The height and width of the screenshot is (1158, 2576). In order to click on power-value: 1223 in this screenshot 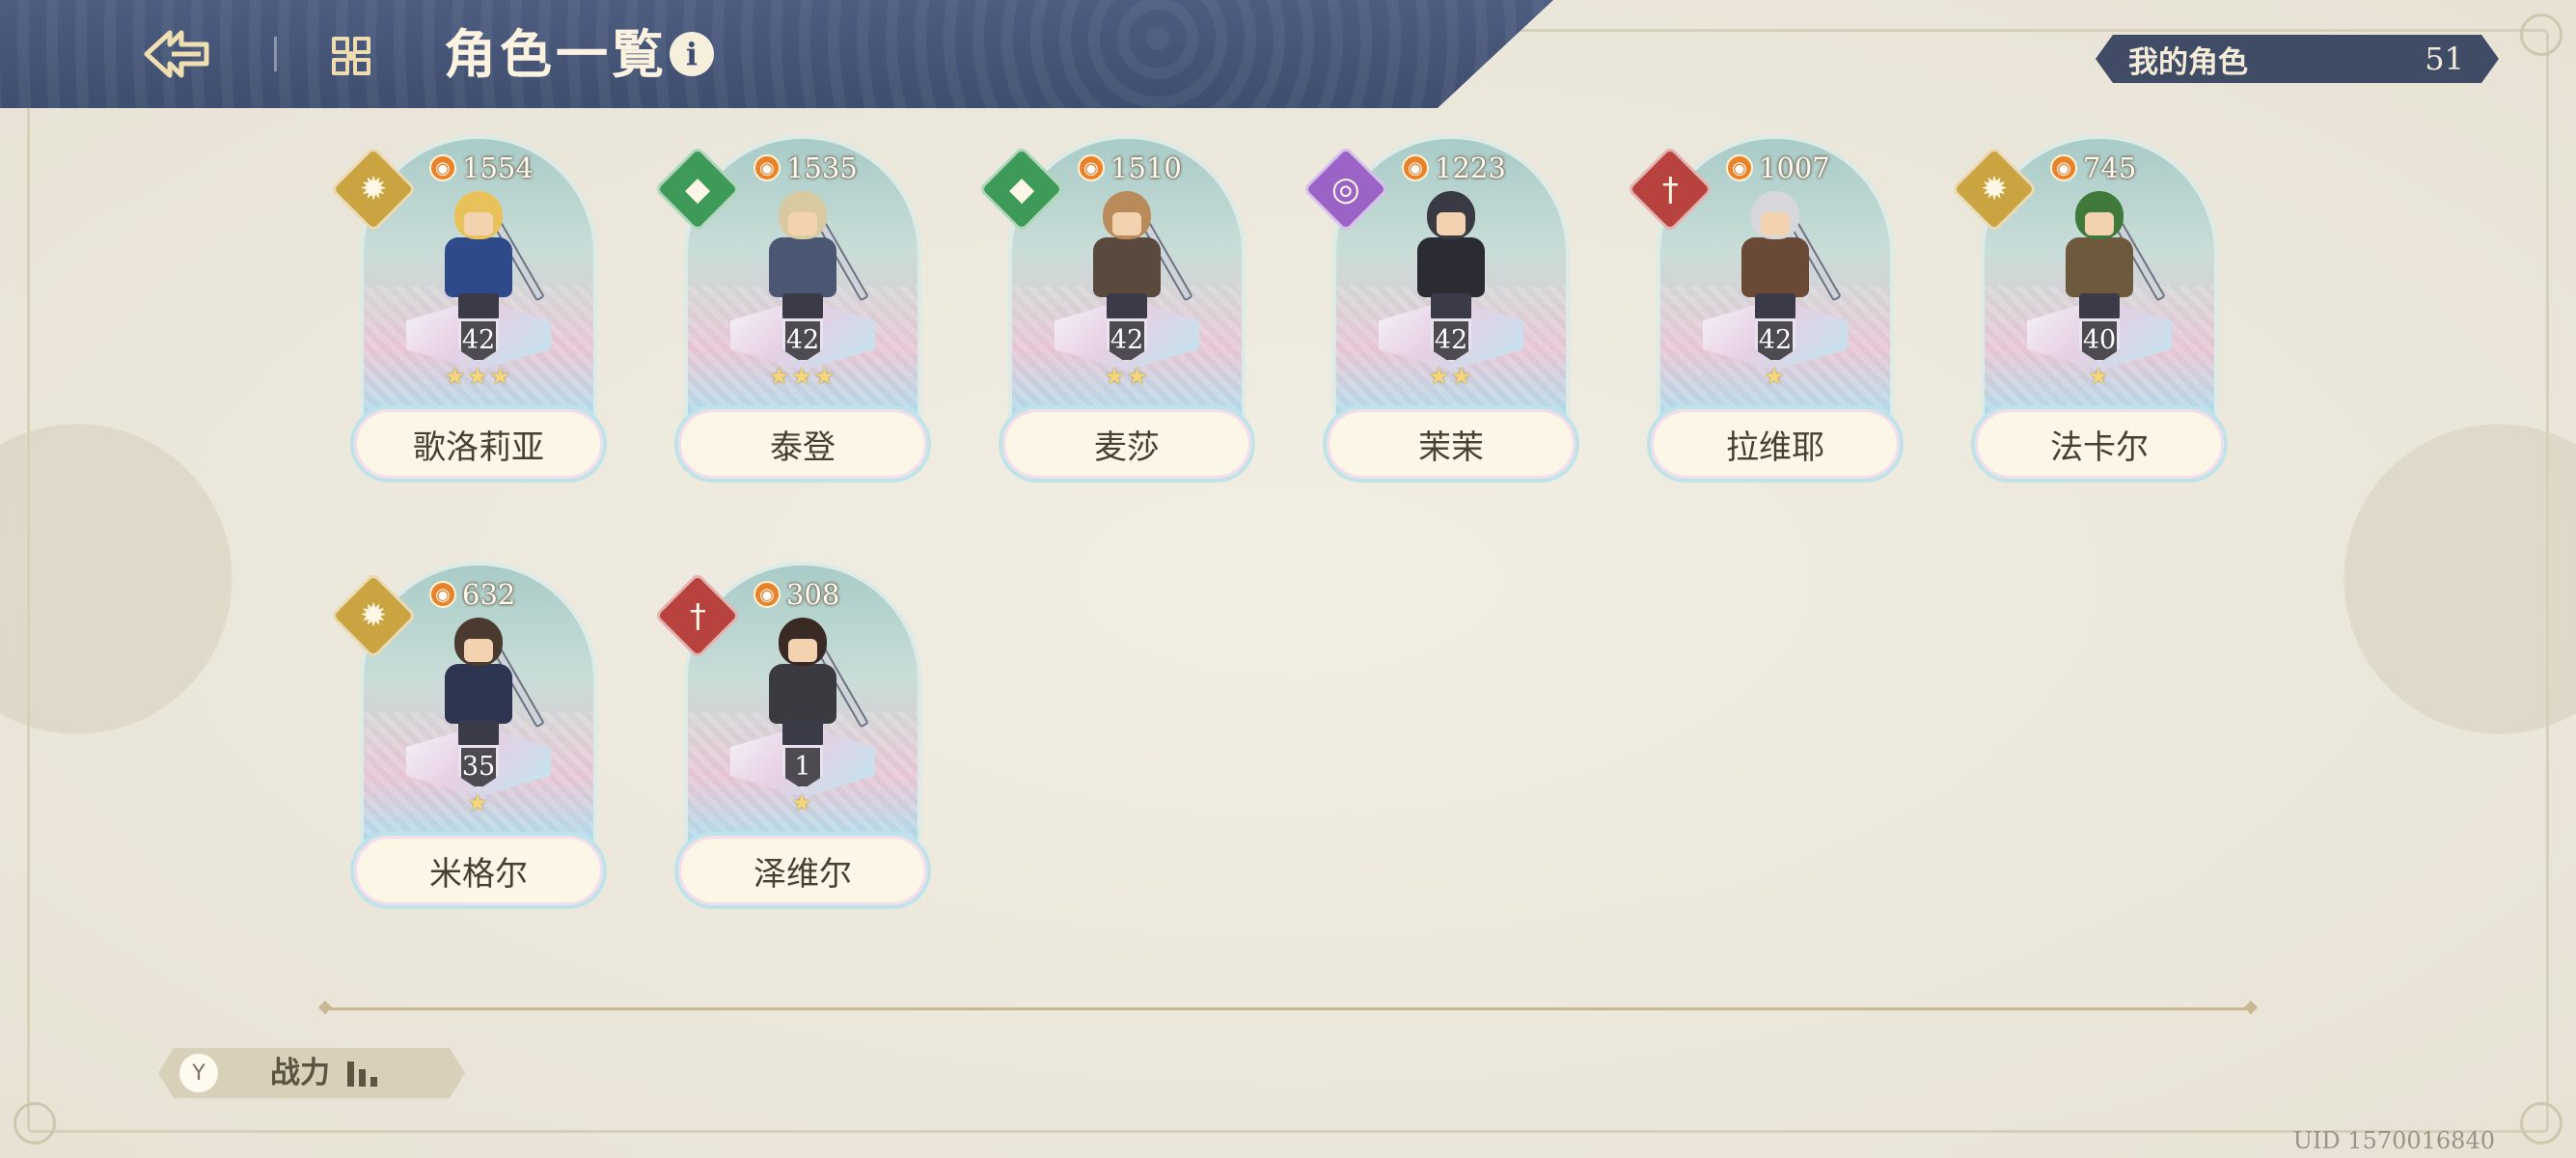, I will do `click(1470, 168)`.